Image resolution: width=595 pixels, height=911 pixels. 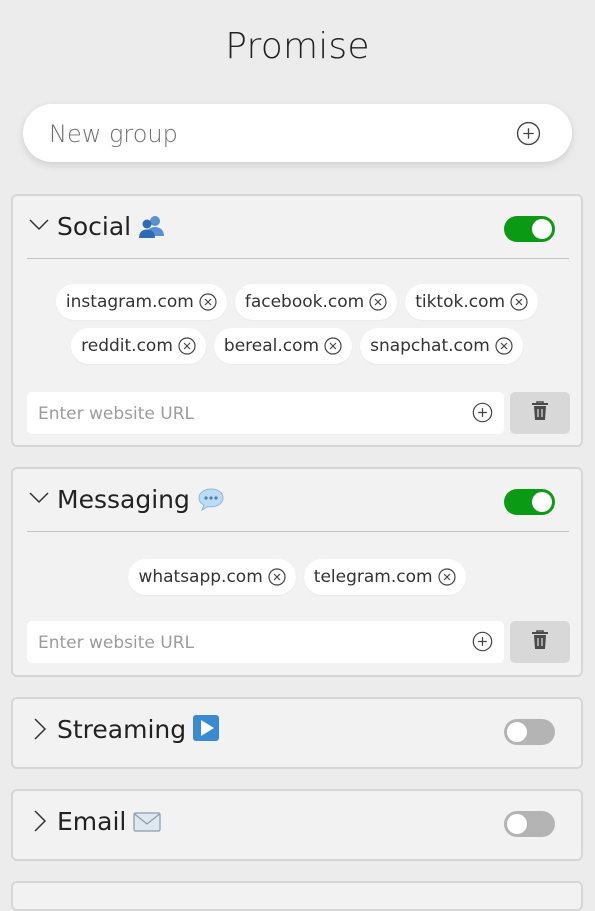 What do you see at coordinates (297, 227) in the screenshot?
I see `group-header: Social` at bounding box center [297, 227].